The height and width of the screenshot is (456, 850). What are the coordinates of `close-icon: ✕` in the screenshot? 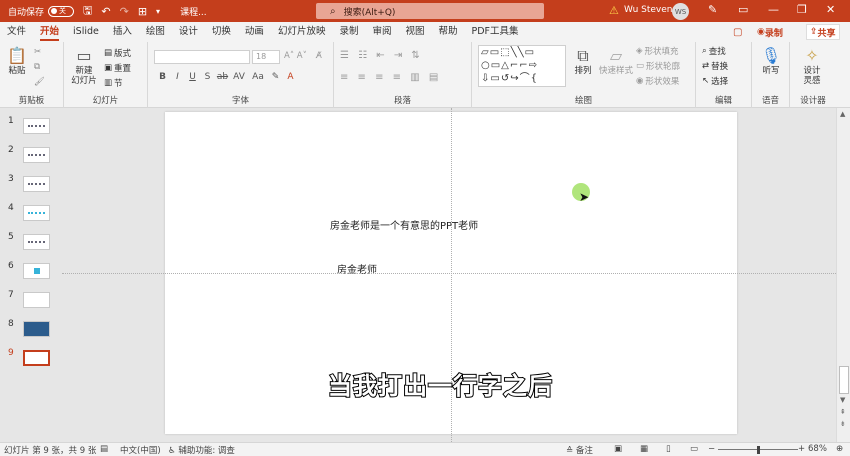 It's located at (830, 9).